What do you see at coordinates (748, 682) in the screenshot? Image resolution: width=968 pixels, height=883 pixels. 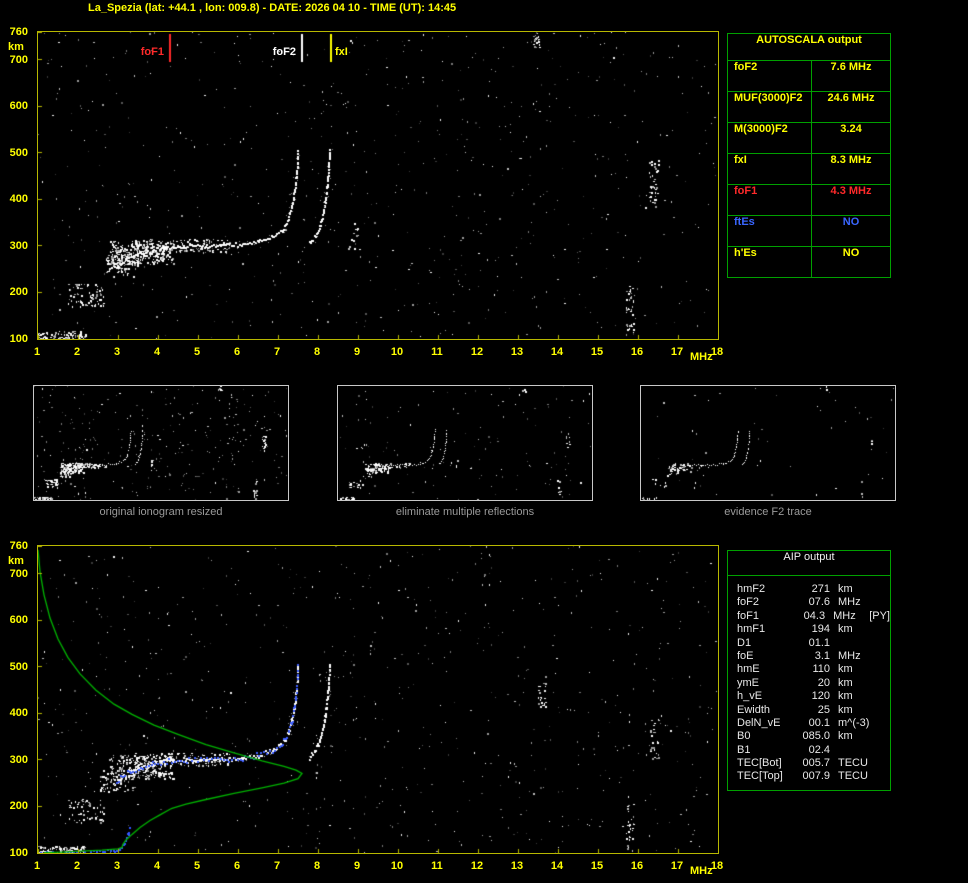 I see `aip-row-label: ymE` at bounding box center [748, 682].